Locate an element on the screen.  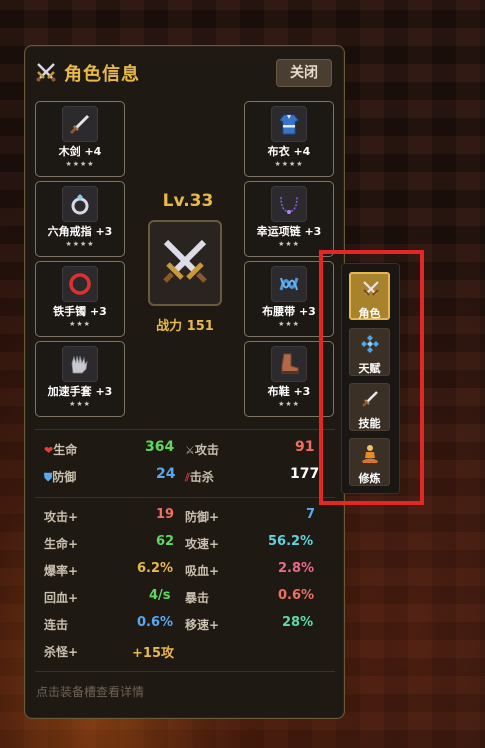
equip-slot-gloves: 加速手套 +3 ★★★ is located at coordinates (80, 379).